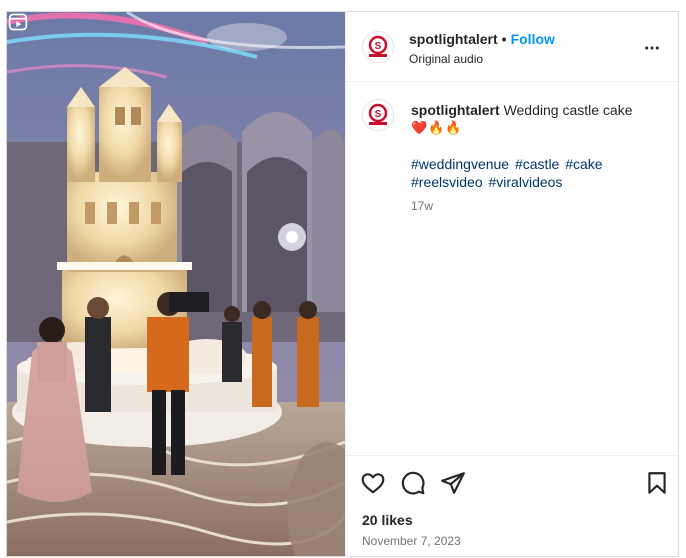 Image resolution: width=686 pixels, height=558 pixels. I want to click on original-audio-link: Original audio, so click(446, 59).